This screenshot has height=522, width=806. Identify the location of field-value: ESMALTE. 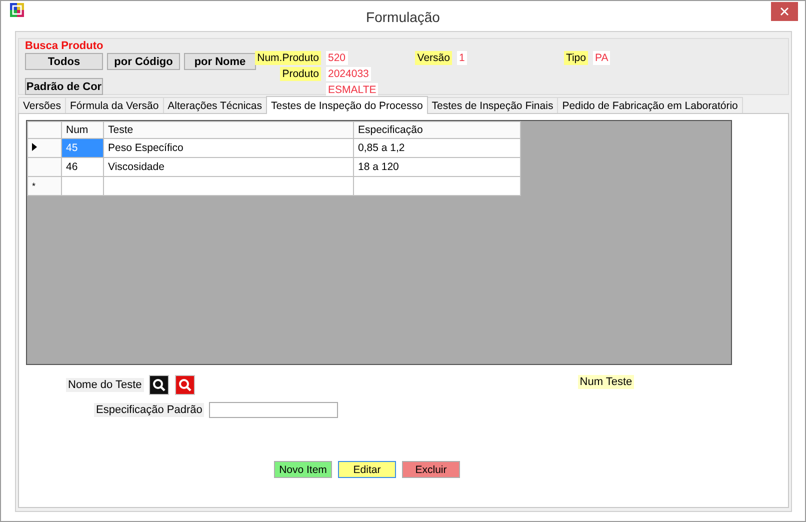
(352, 90).